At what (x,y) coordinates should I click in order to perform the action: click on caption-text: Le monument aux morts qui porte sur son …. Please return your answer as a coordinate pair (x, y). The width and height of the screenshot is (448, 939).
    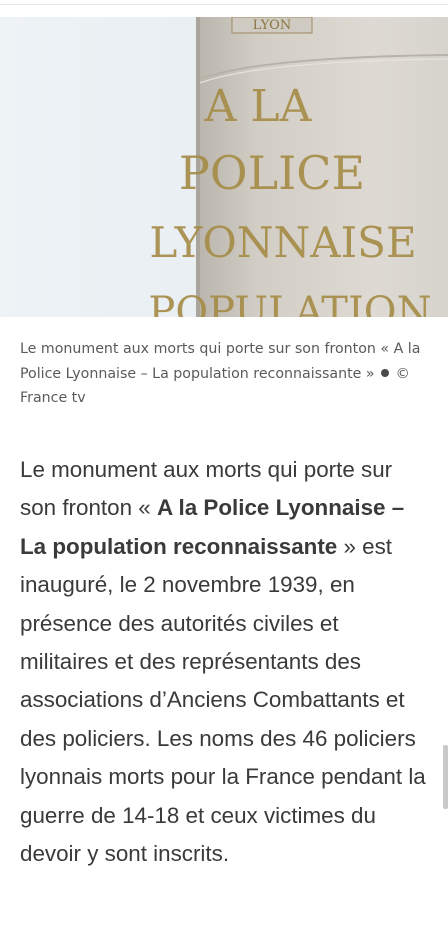
    Looking at the image, I should click on (220, 361).